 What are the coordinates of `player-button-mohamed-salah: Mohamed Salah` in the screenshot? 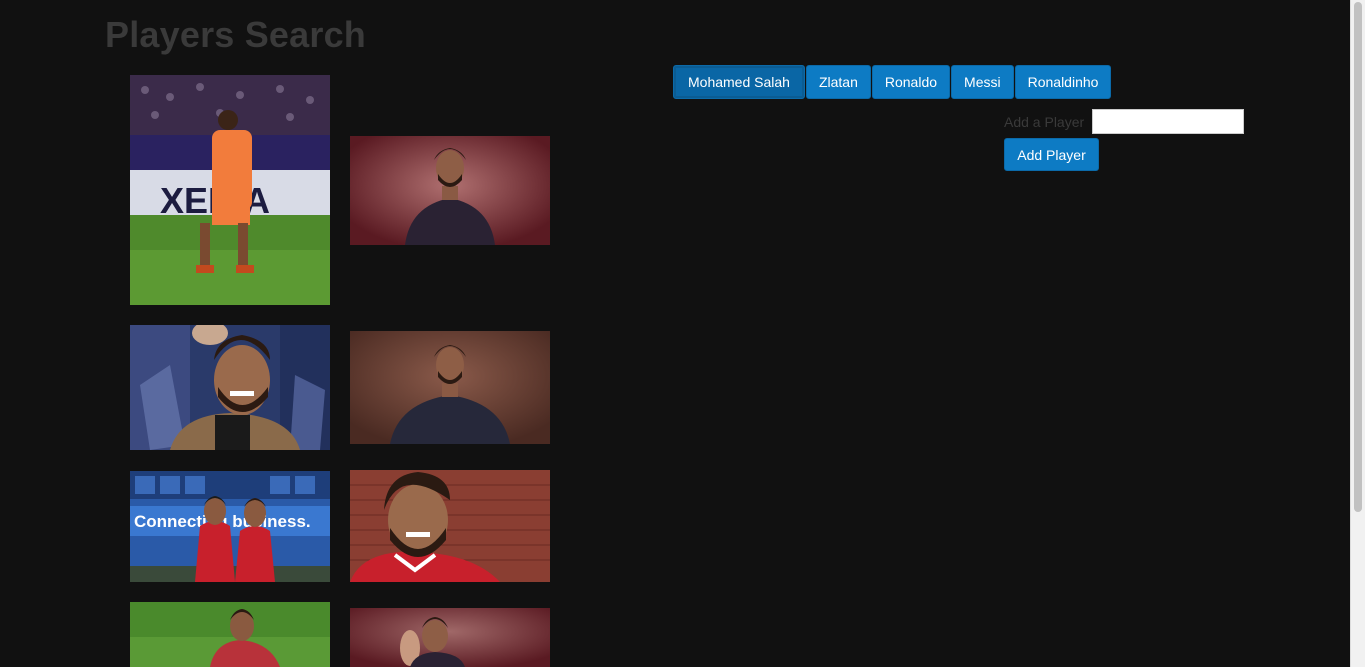 It's located at (739, 82).